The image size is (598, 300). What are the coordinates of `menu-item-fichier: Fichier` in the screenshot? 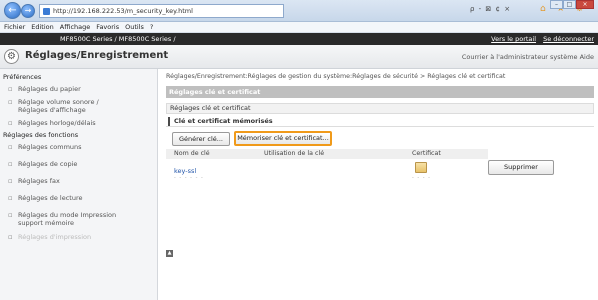 It's located at (14, 27).